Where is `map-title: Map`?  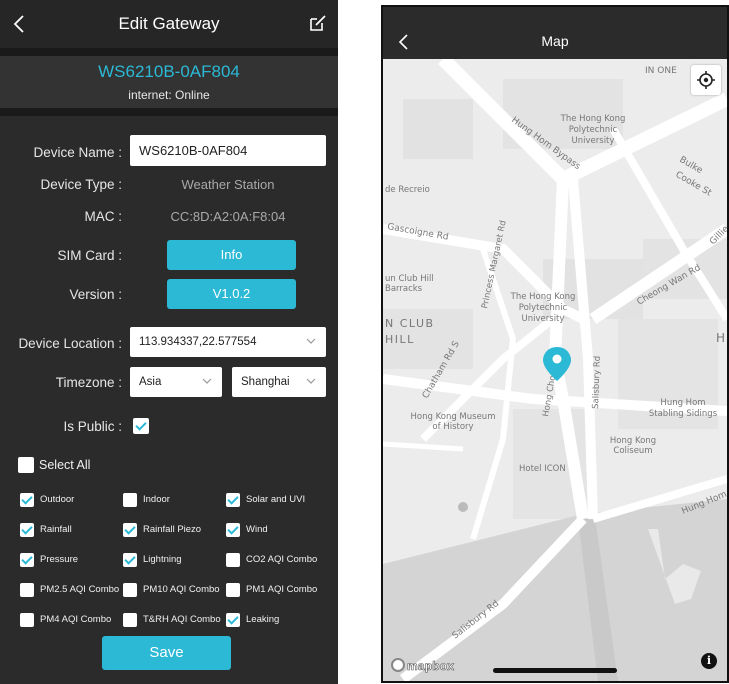 map-title: Map is located at coordinates (555, 41).